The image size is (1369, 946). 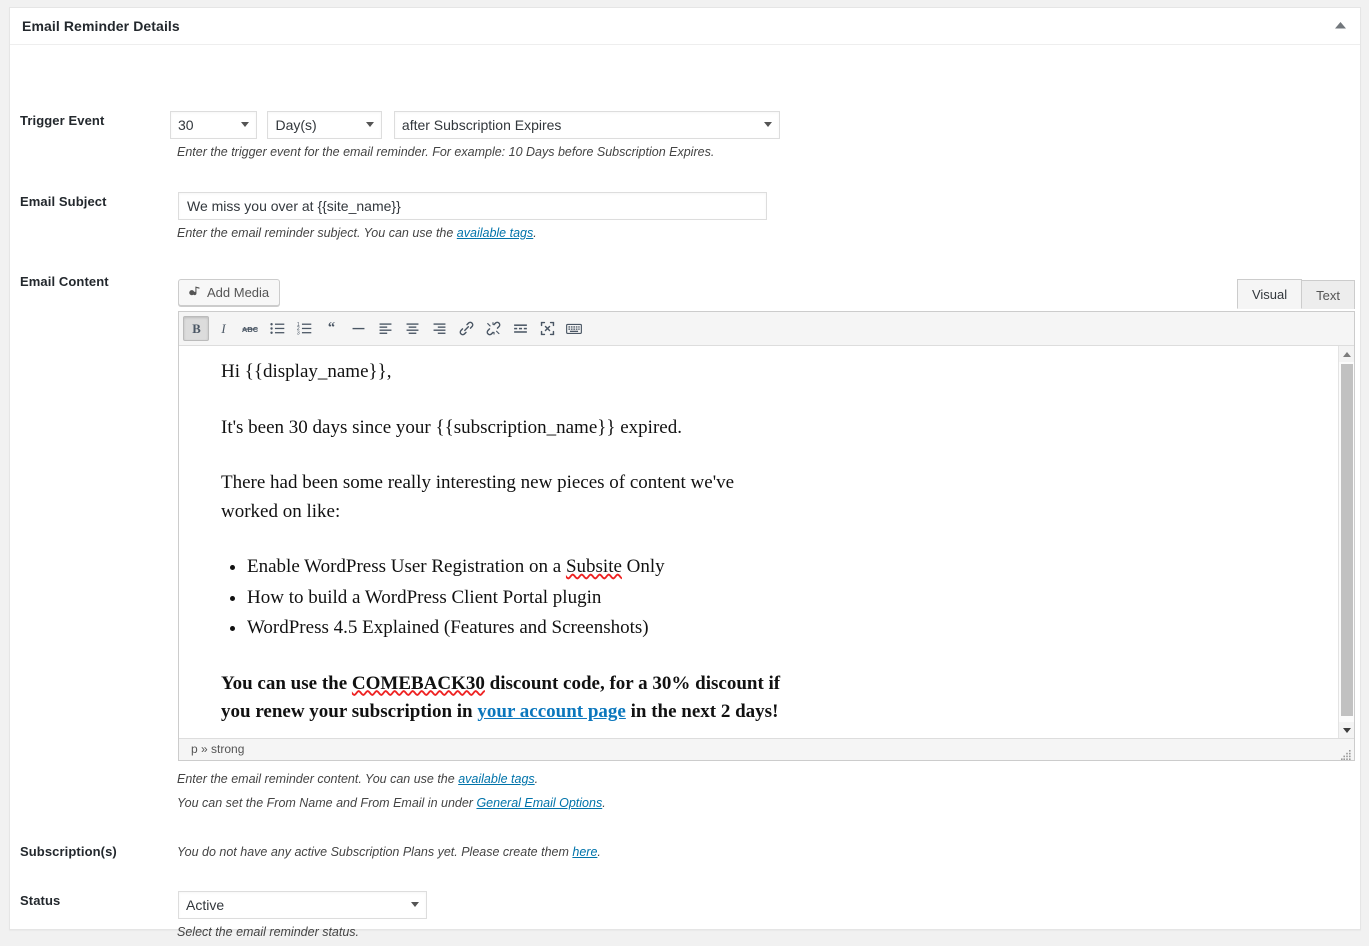 I want to click on trigger-unit-select: Day(s), so click(x=325, y=125).